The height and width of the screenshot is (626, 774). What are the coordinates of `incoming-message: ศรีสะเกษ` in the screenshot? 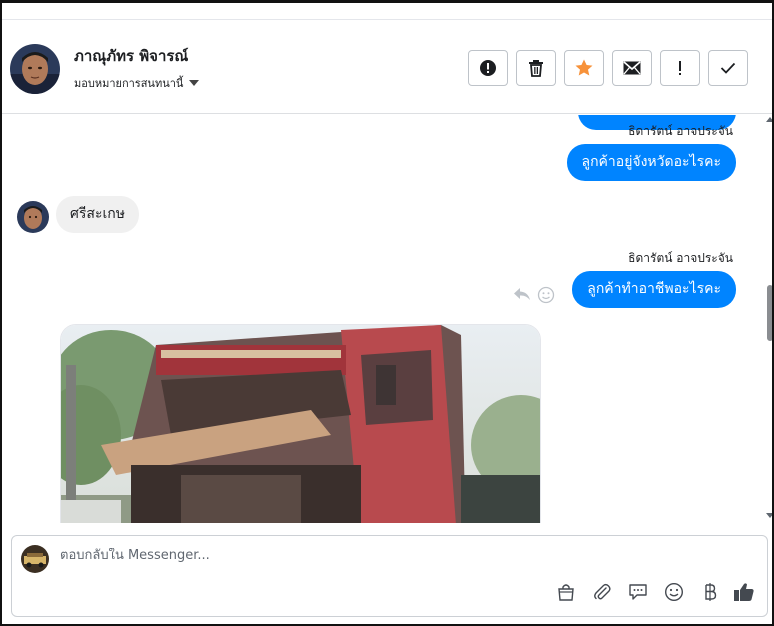 It's located at (97, 214).